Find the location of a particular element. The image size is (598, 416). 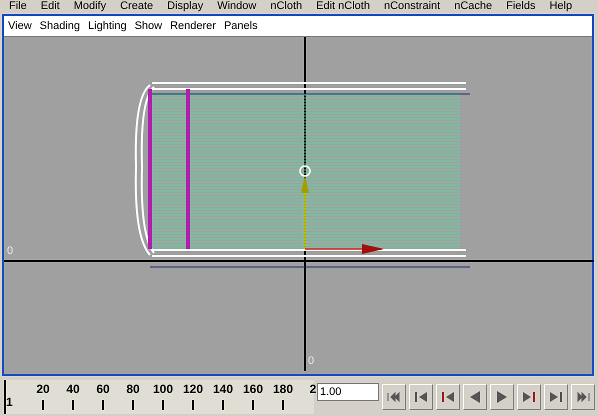

panel-menu-item: Shading is located at coordinates (60, 26).